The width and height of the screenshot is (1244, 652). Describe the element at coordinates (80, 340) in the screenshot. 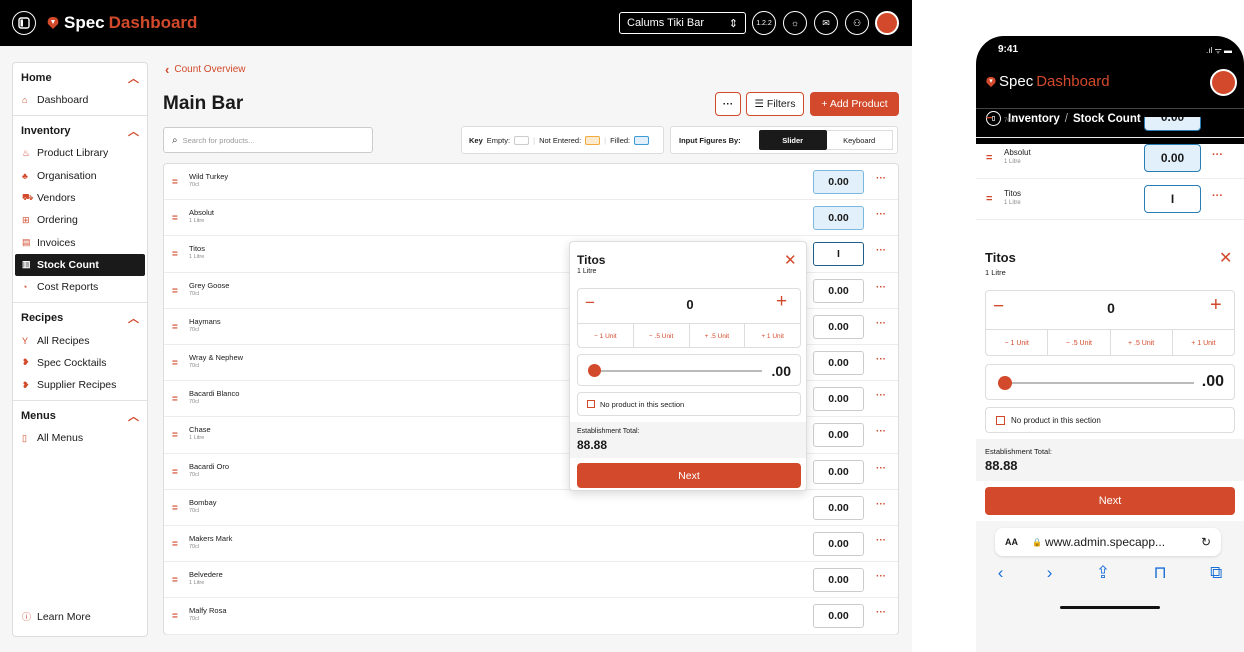

I see `sidebar-item-all-recipes: Y All Recipes` at that location.